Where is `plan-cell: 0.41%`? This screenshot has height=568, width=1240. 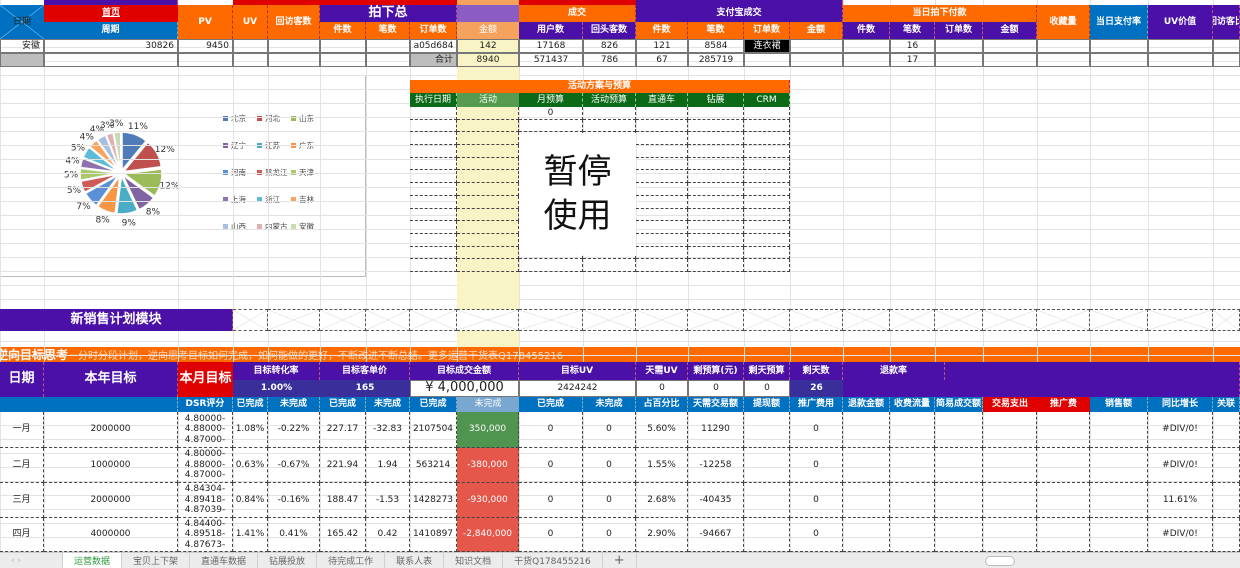 plan-cell: 0.41% is located at coordinates (294, 535).